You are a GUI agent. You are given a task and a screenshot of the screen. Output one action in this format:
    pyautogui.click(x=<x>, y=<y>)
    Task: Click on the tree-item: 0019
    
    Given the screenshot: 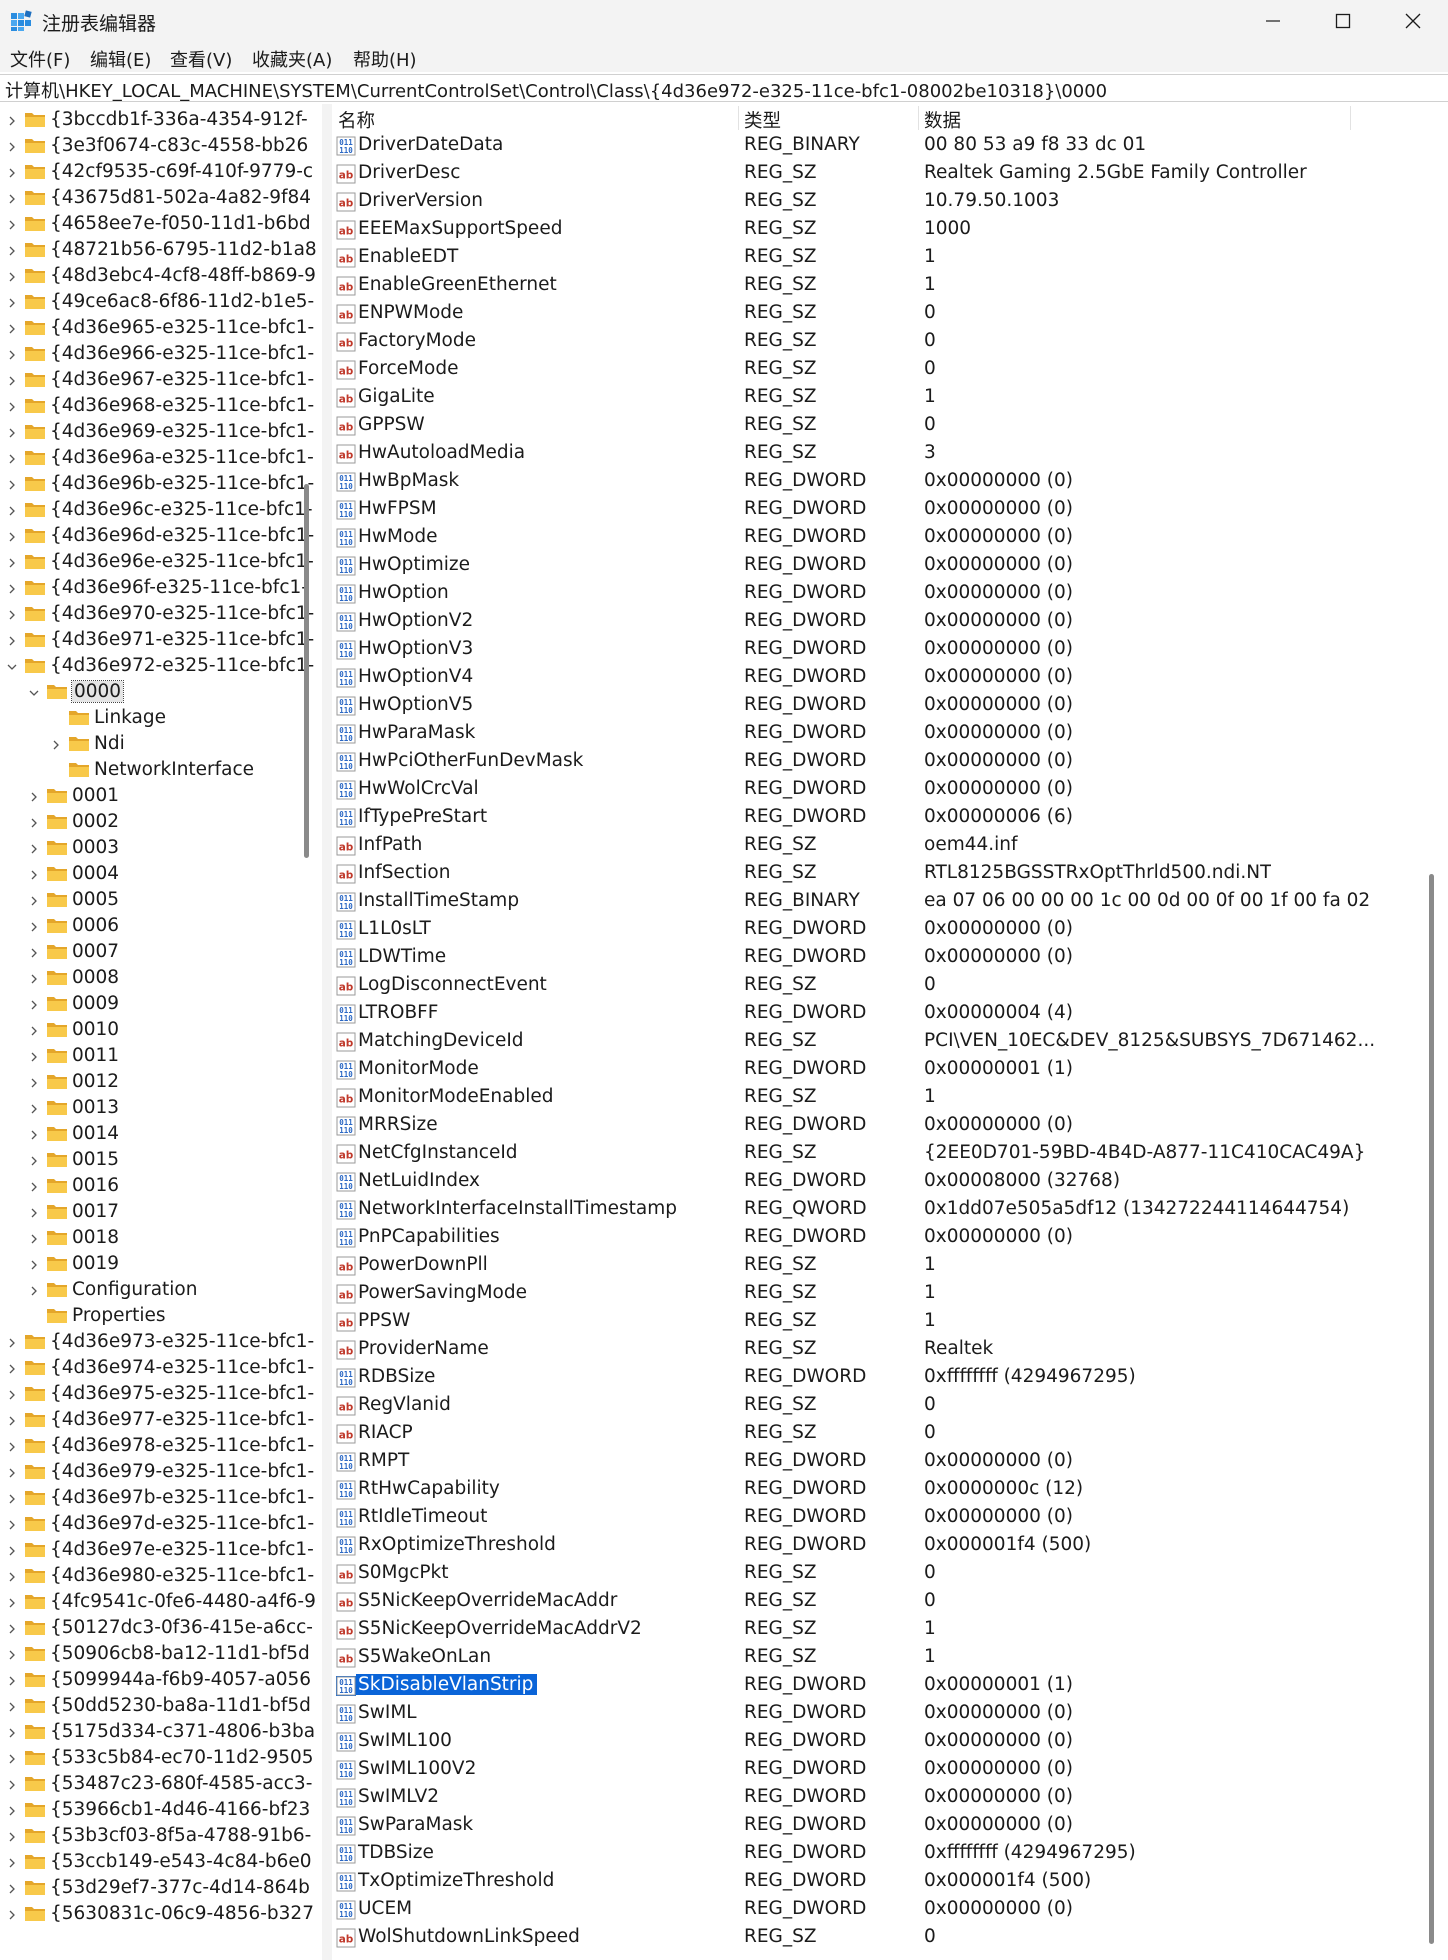 What is the action you would take?
    pyautogui.click(x=150, y=1265)
    